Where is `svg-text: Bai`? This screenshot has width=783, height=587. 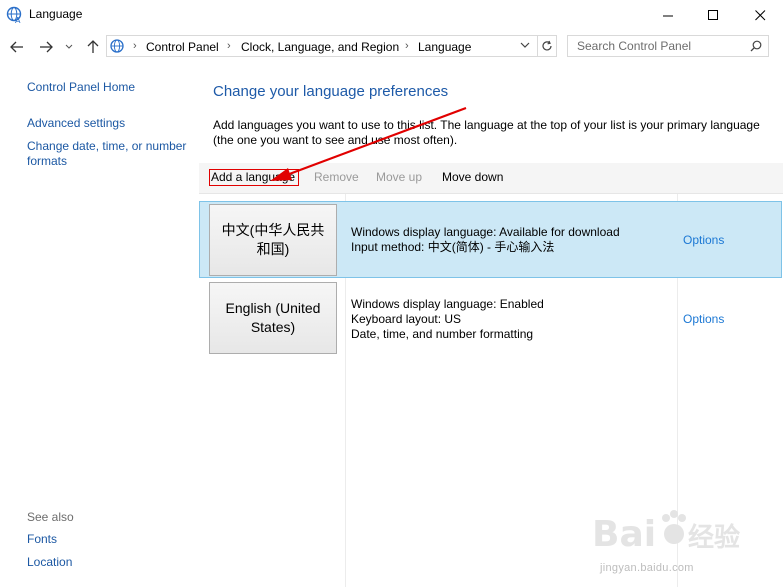
svg-text: Bai is located at coordinates (624, 534).